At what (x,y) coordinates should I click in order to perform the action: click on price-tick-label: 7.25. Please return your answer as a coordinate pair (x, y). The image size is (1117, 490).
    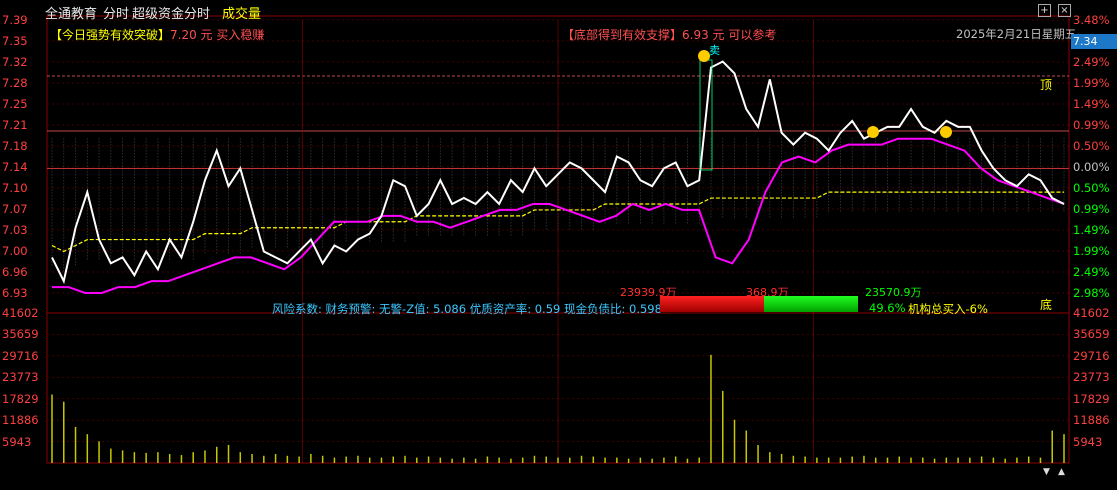
    Looking at the image, I should click on (15, 104).